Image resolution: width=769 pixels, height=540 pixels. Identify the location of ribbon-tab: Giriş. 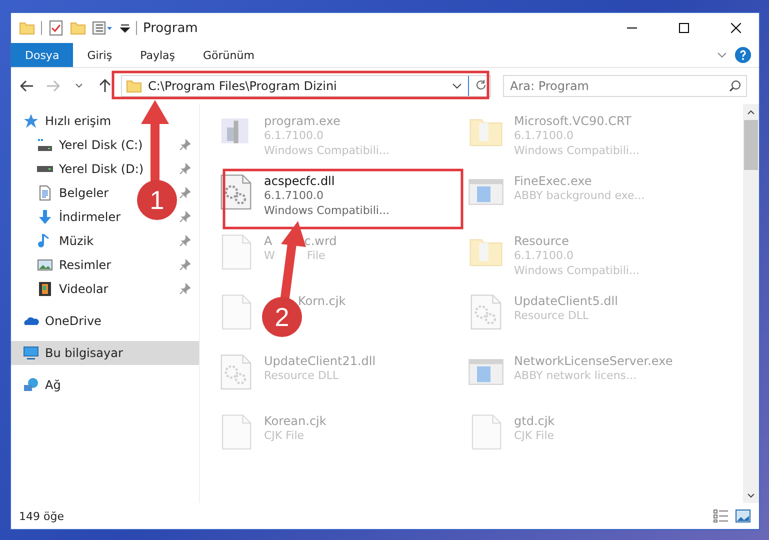
(99, 55).